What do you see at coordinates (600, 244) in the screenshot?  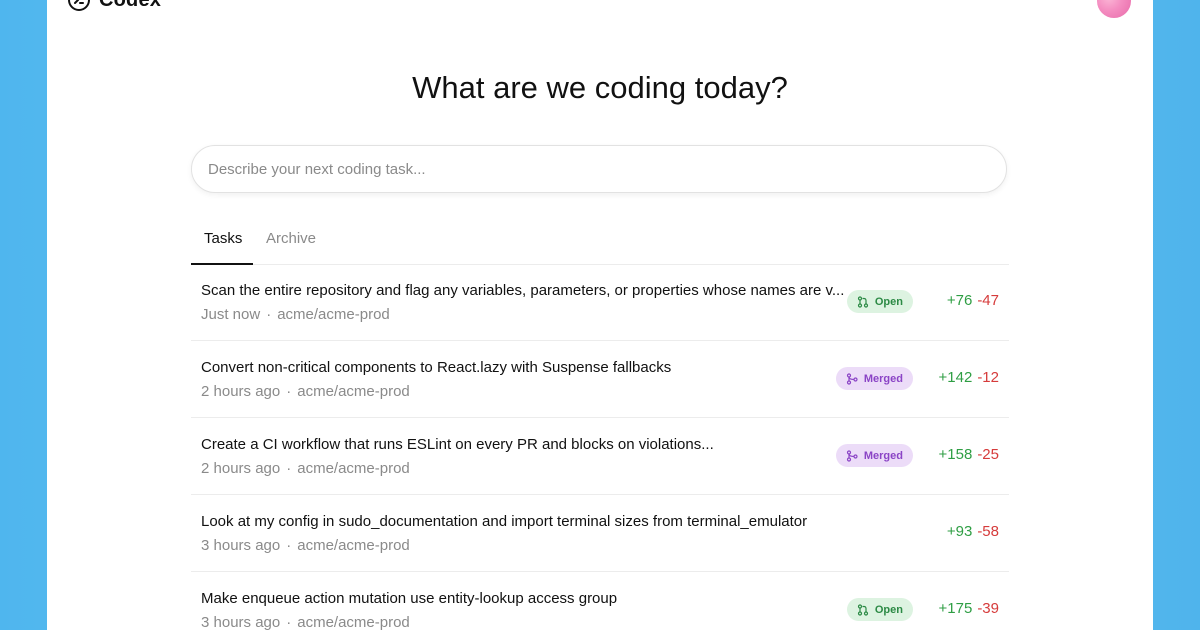 I see `tab-bar: Tasks Archive` at bounding box center [600, 244].